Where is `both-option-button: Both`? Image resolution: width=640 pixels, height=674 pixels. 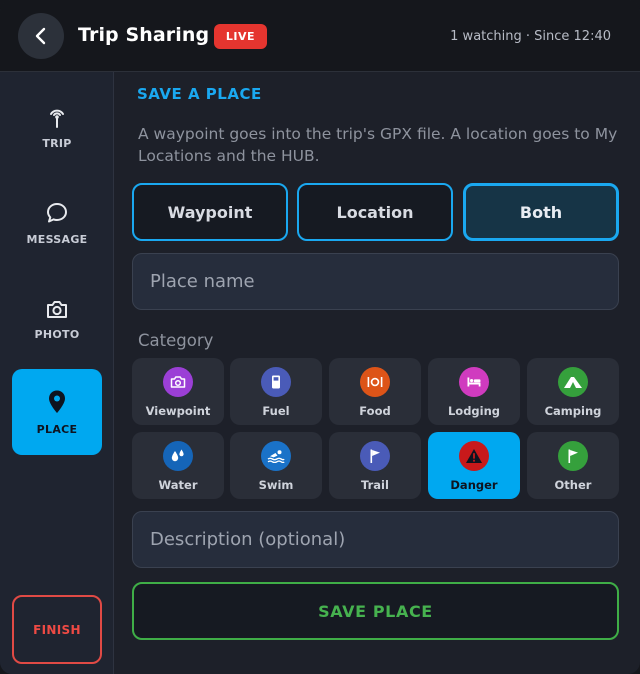
both-option-button: Both is located at coordinates (541, 212).